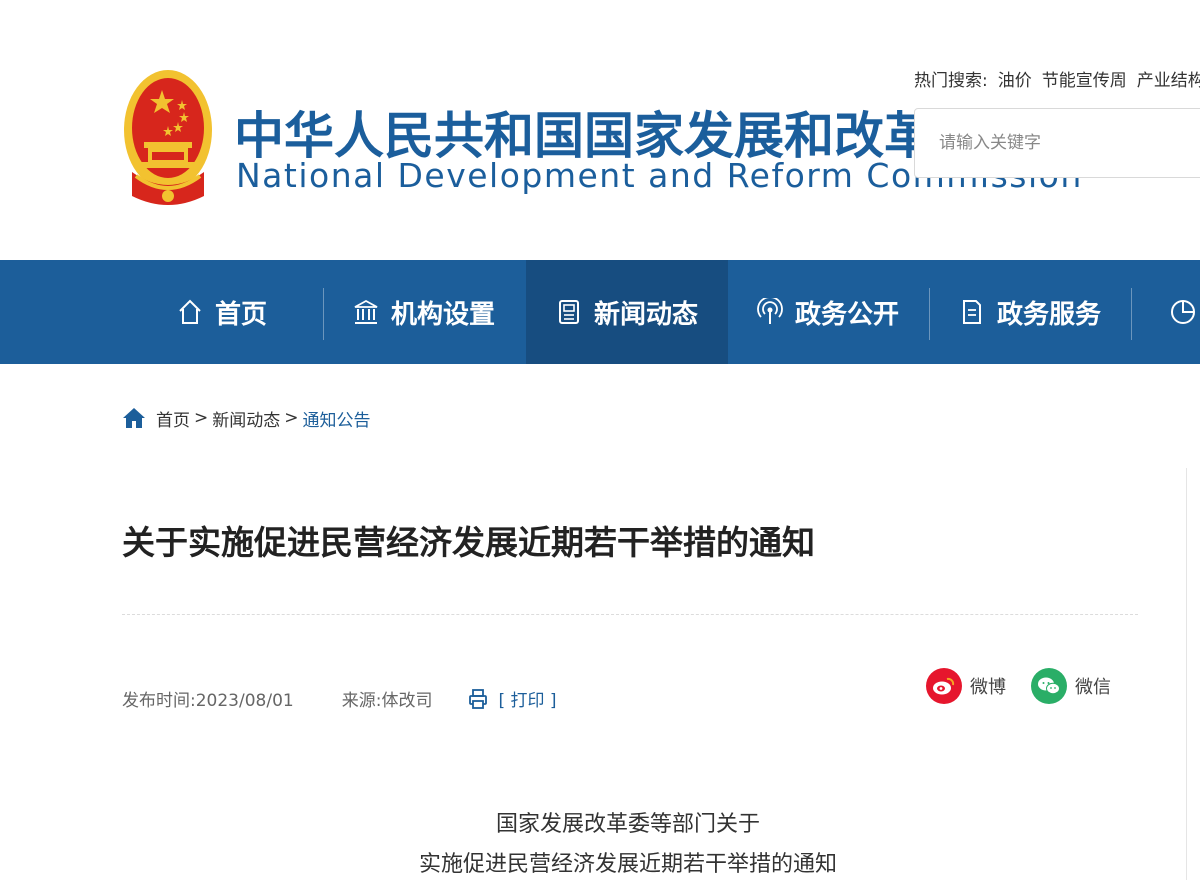 This screenshot has width=1200, height=880. I want to click on main-nav: 首页 机构设置 新闻动态 政务公开 政务服务, so click(600, 312).